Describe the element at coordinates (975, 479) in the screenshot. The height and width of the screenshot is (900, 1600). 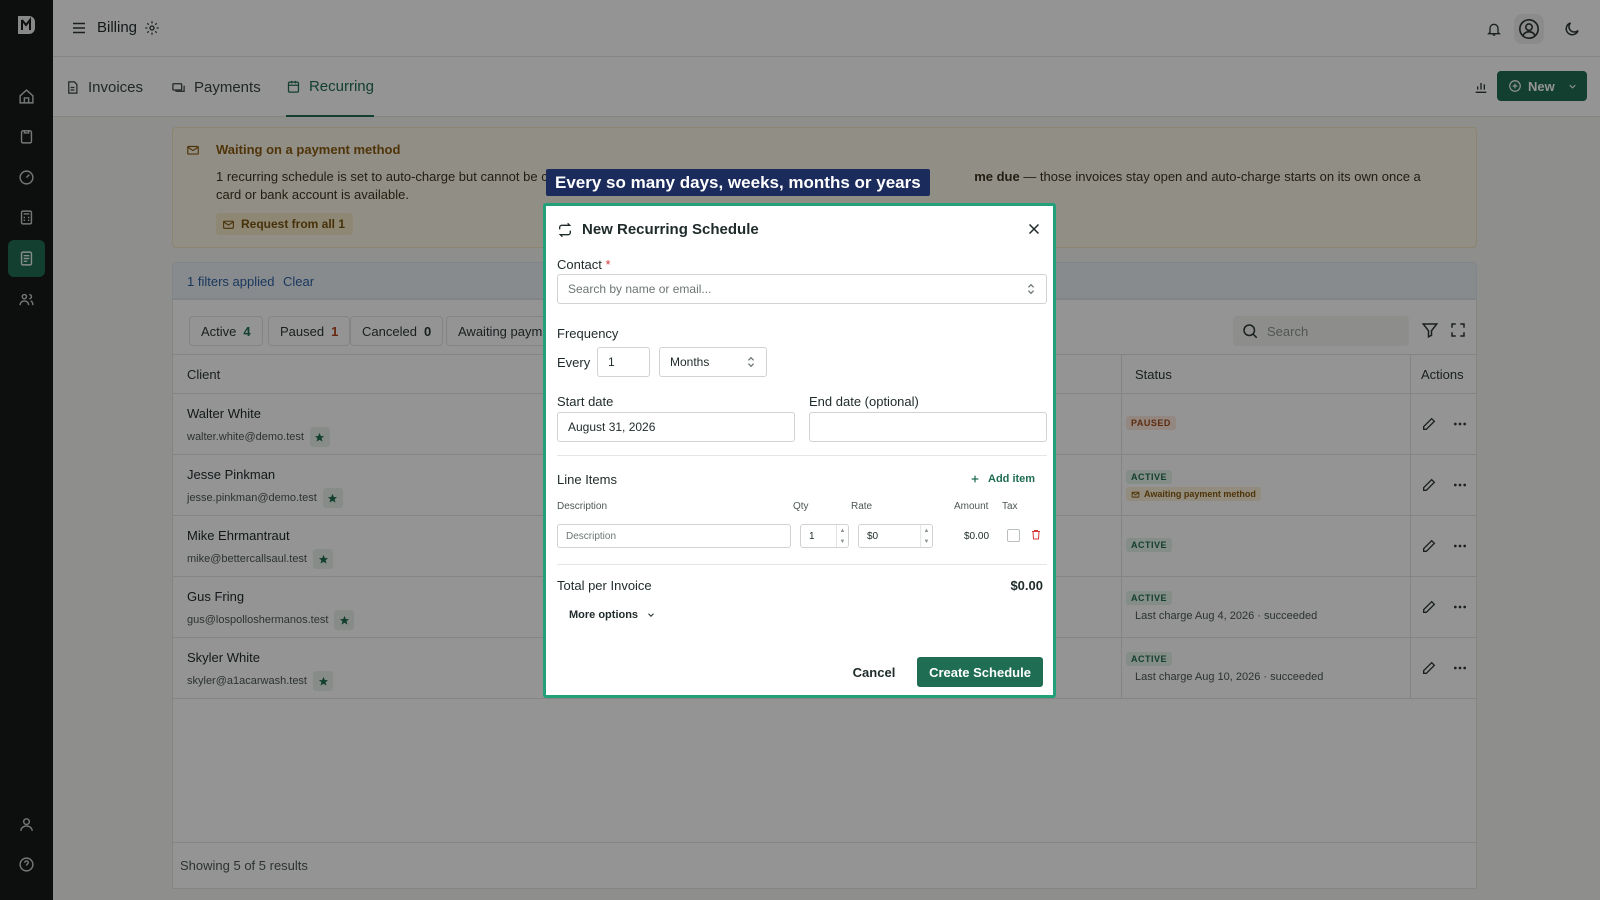
I see `plus-icon` at that location.